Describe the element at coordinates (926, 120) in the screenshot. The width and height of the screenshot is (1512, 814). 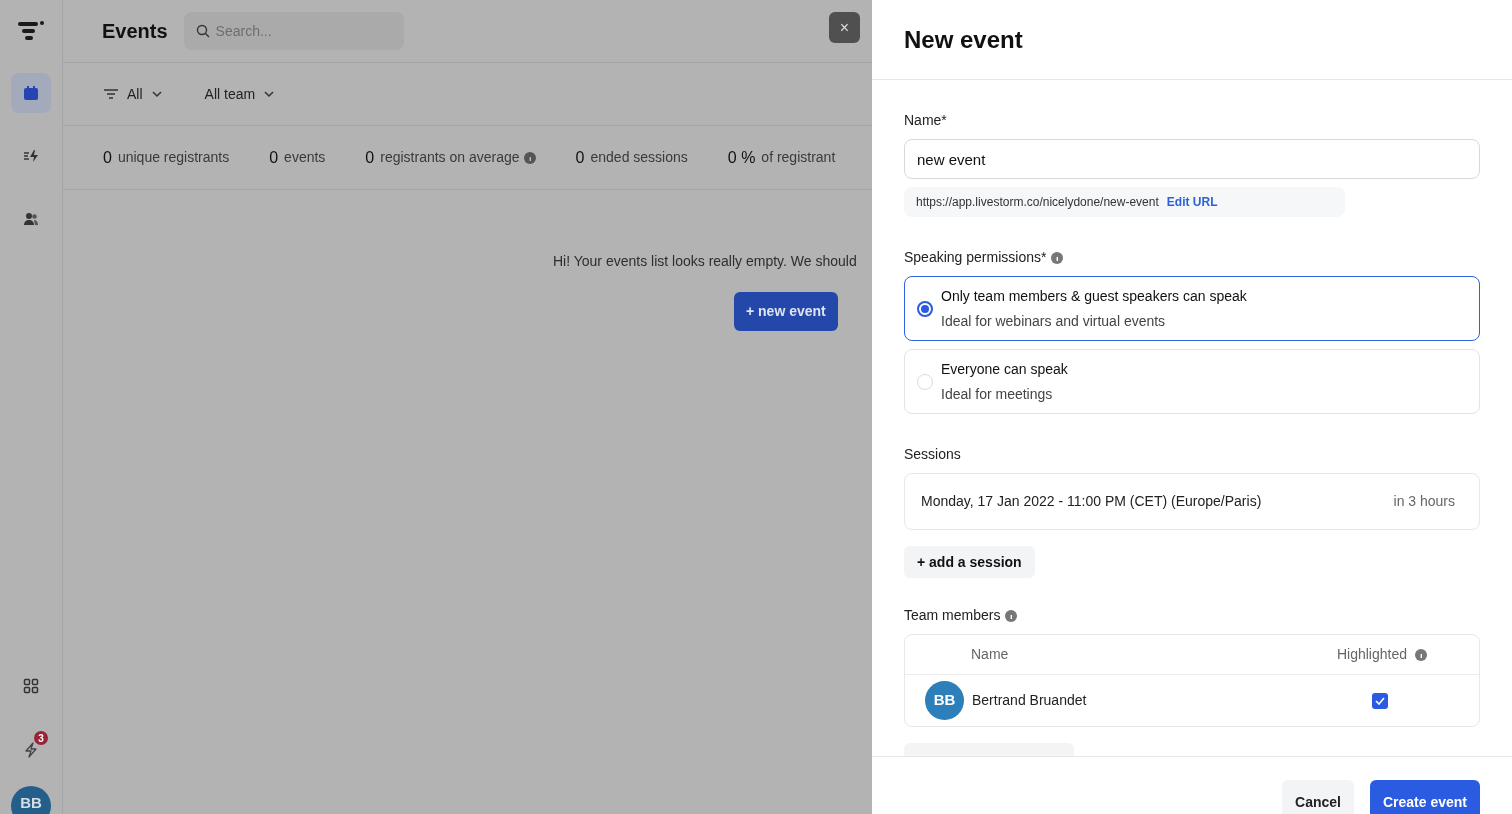
I see `field-label: Name*` at that location.